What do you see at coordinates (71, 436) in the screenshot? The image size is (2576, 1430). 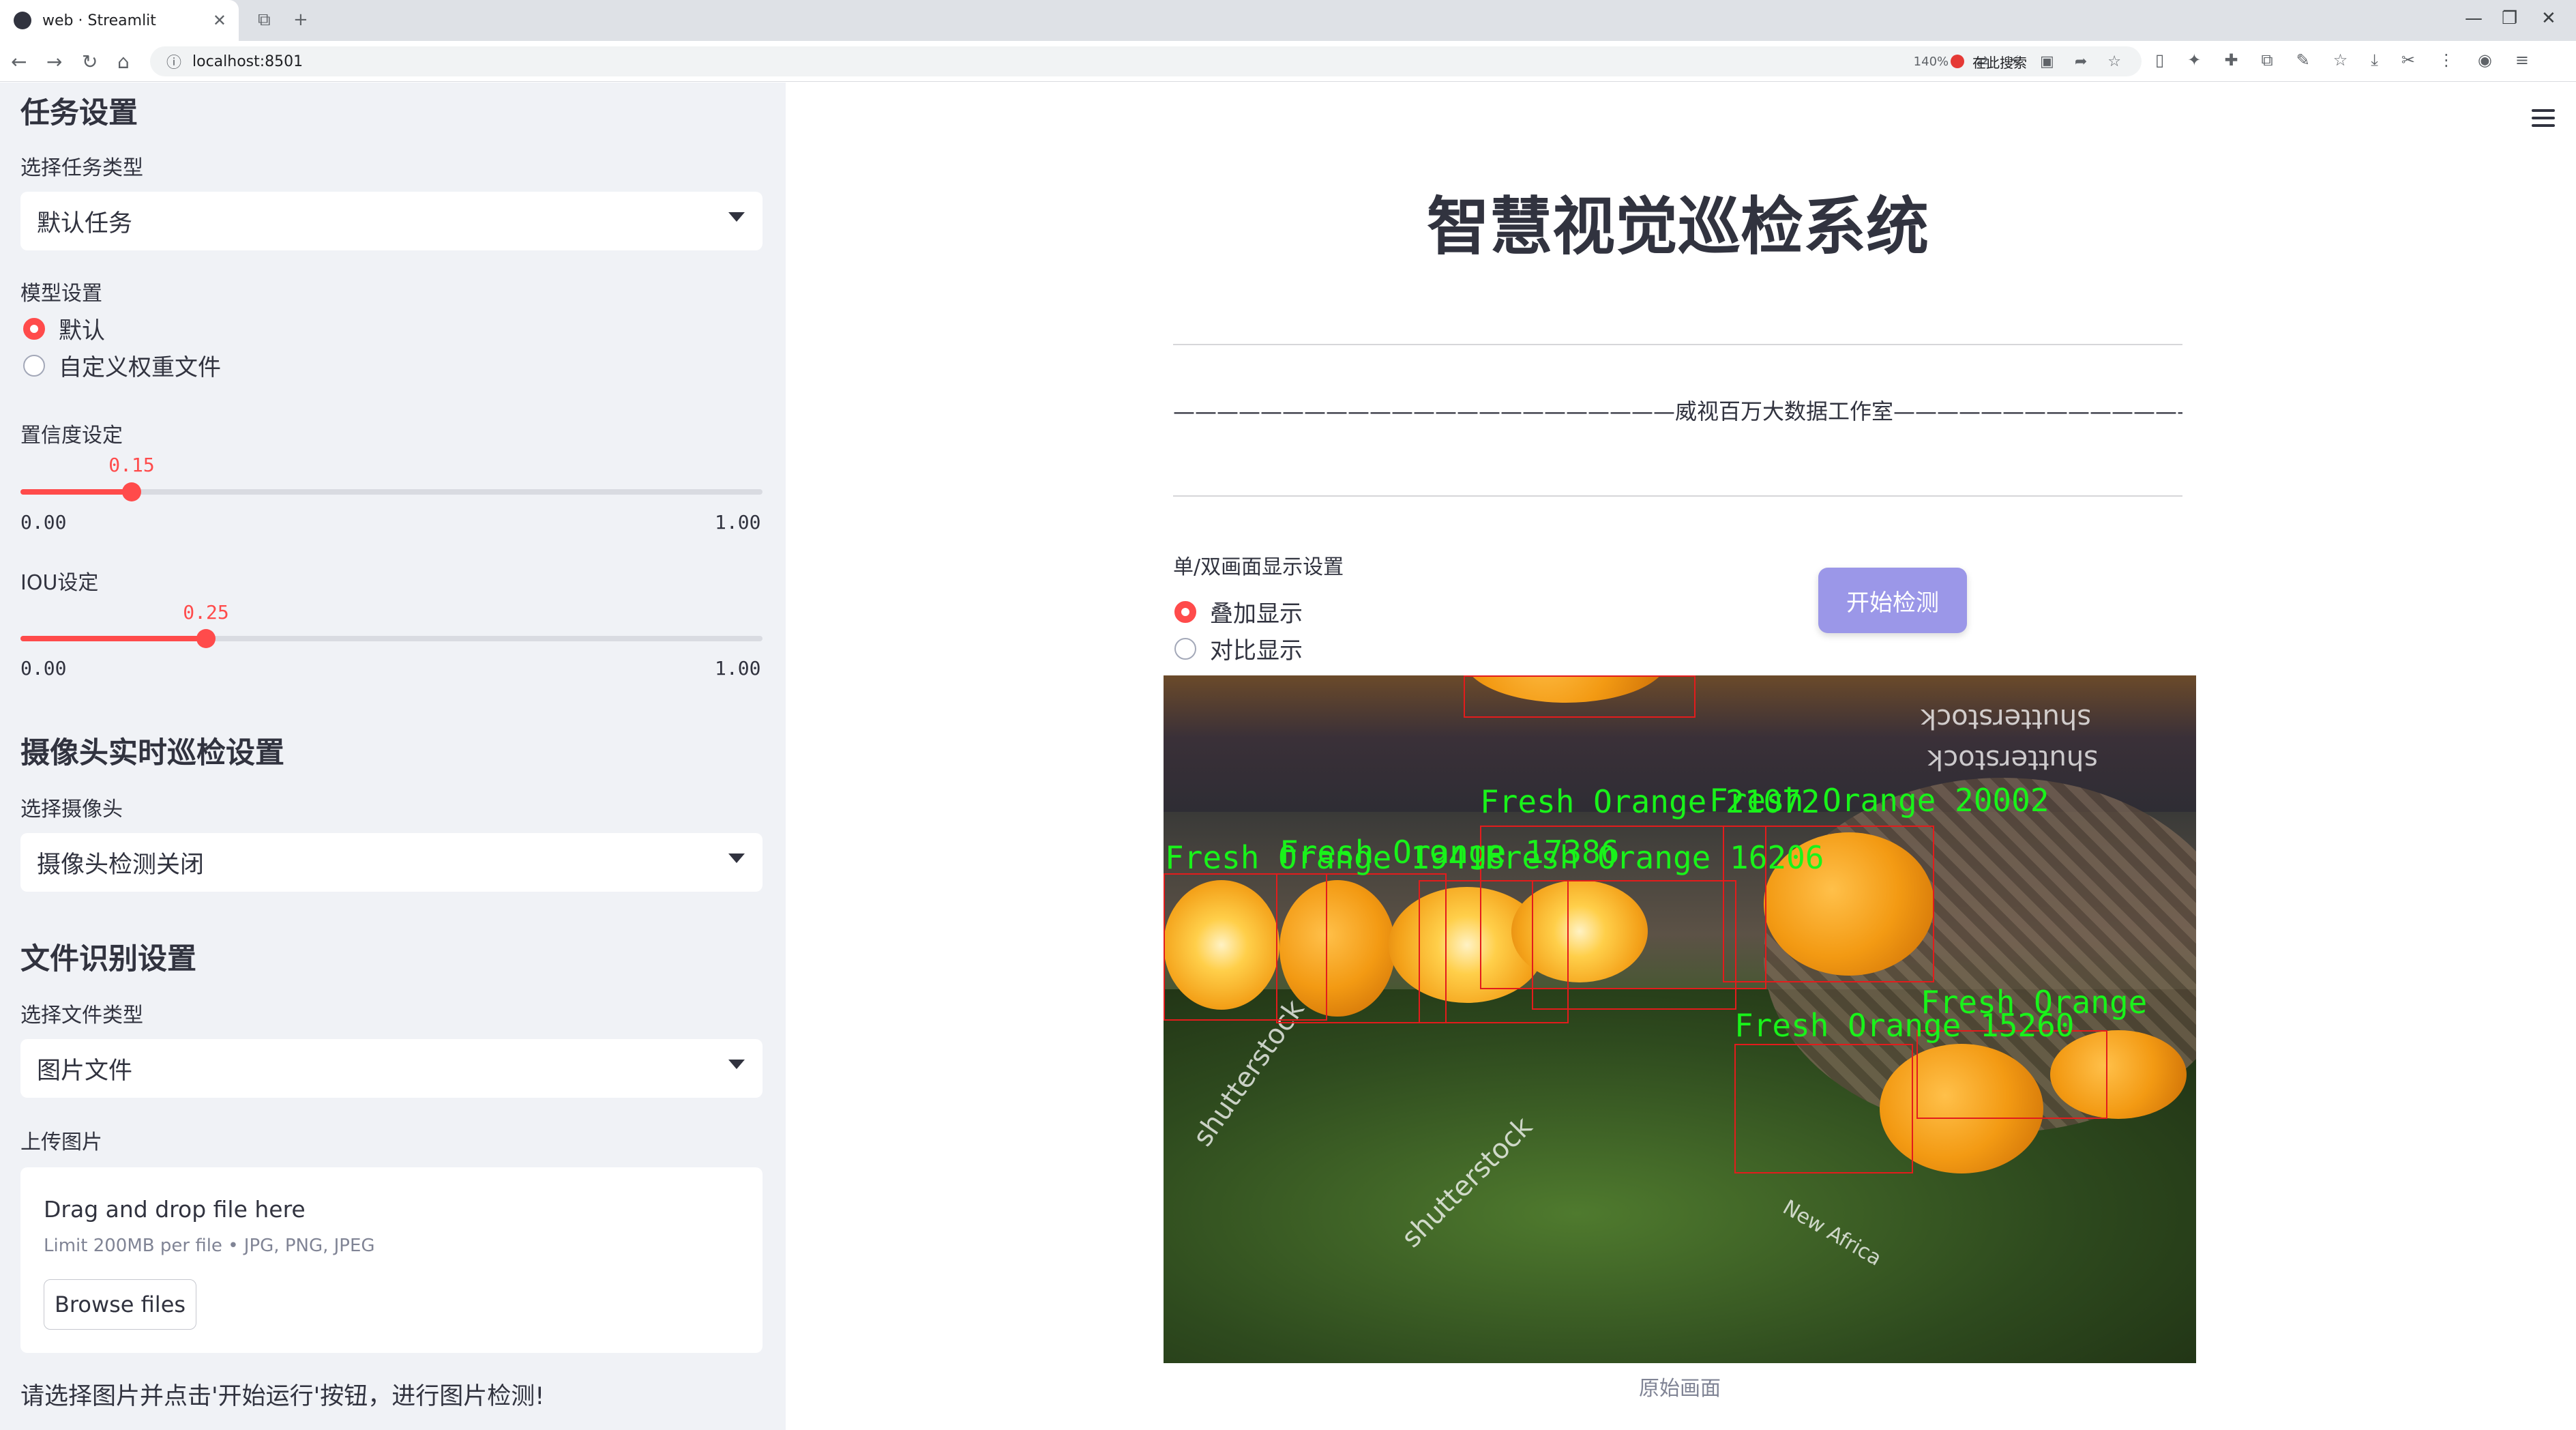 I see `confidence-label: 置信度设定` at bounding box center [71, 436].